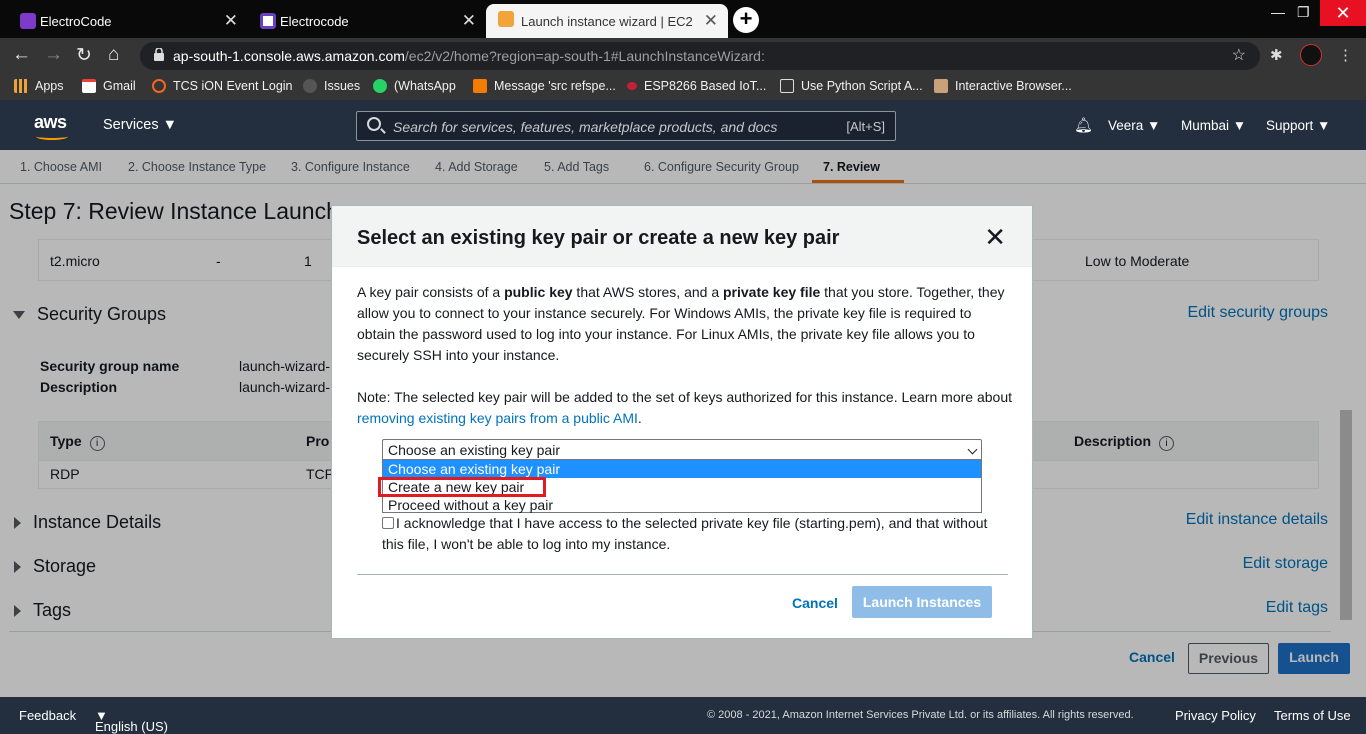  Describe the element at coordinates (506, 19) in the screenshot. I see `aws-favicon-icon` at that location.